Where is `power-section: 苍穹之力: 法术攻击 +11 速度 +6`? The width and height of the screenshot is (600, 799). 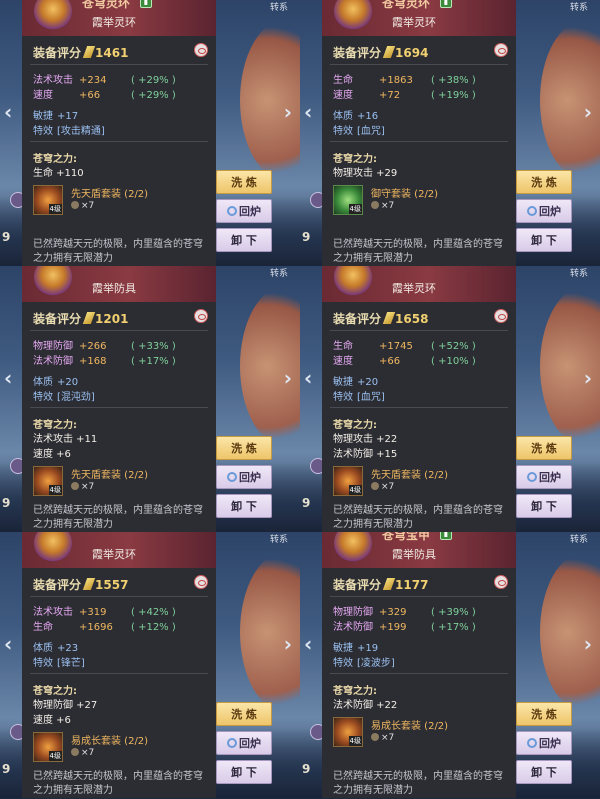 power-section: 苍穹之力: 法术攻击 +11 速度 +6 is located at coordinates (119, 436).